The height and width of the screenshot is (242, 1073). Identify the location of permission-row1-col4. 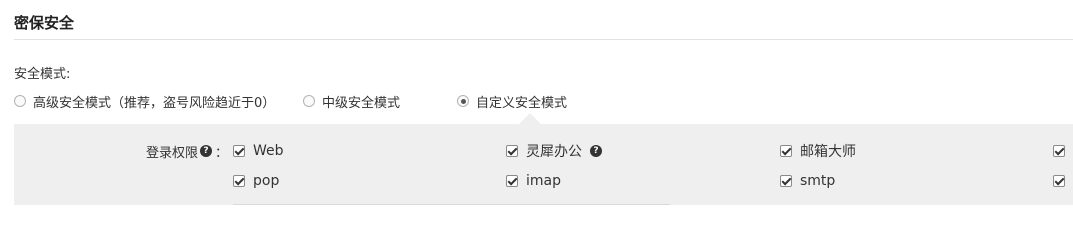
(1063, 151).